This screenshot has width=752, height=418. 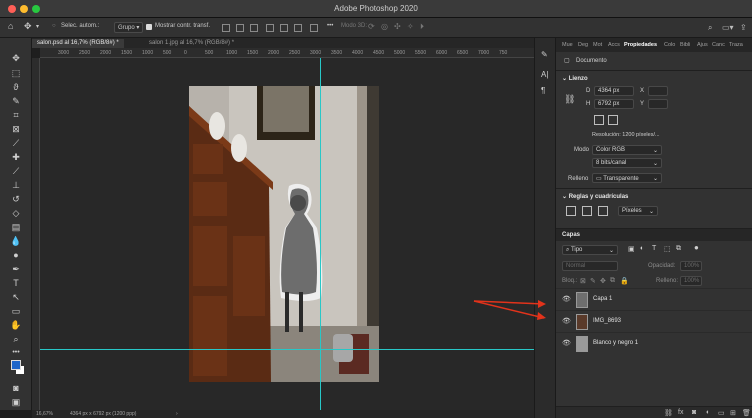 I want to click on annotation-arrows, so click(x=509, y=310).